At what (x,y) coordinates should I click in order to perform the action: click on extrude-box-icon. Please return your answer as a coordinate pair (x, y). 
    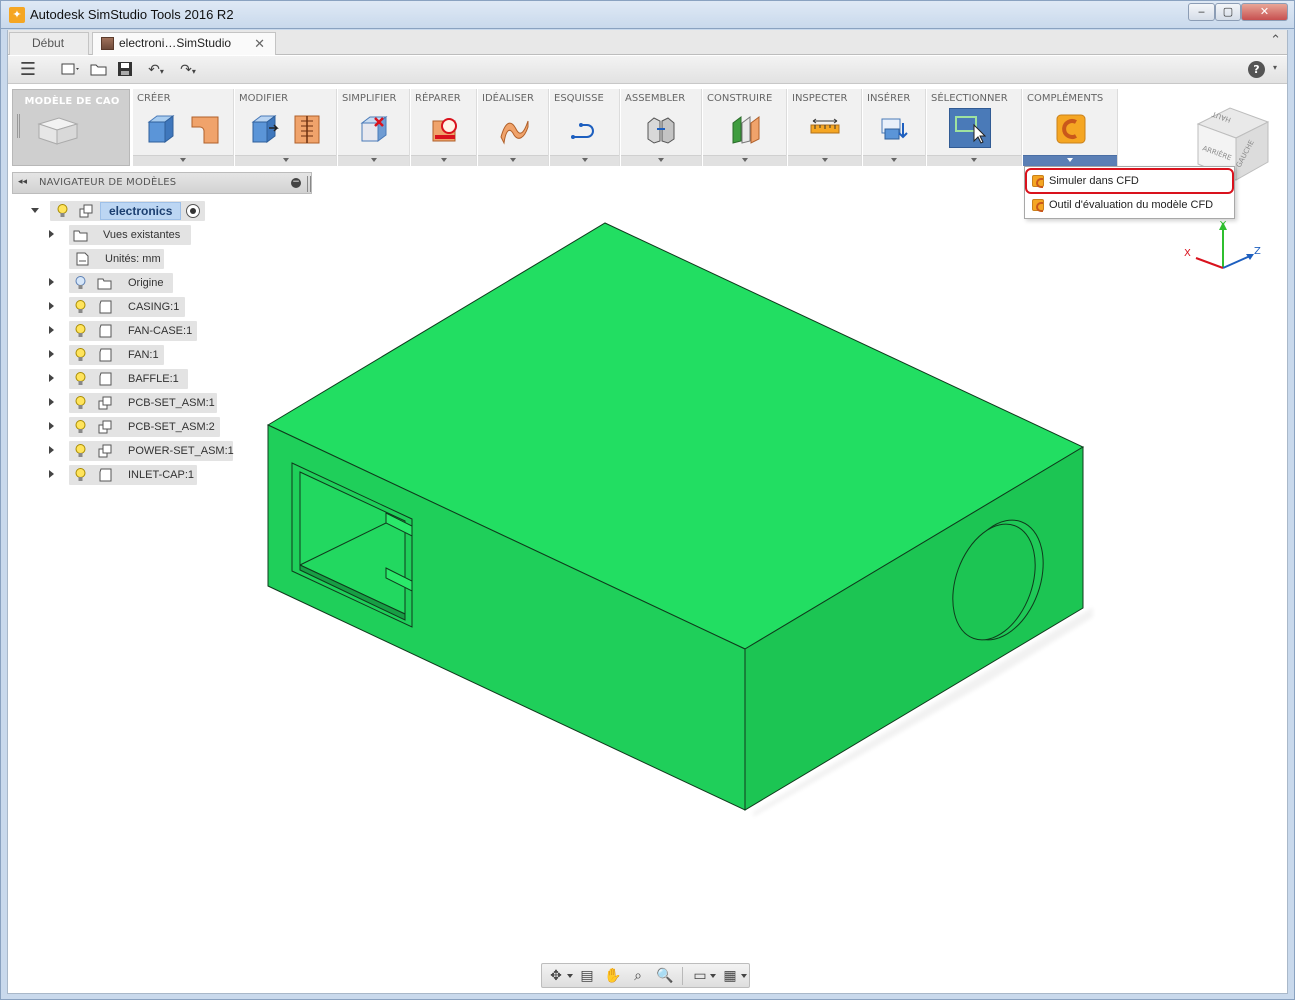
    Looking at the image, I should click on (161, 129).